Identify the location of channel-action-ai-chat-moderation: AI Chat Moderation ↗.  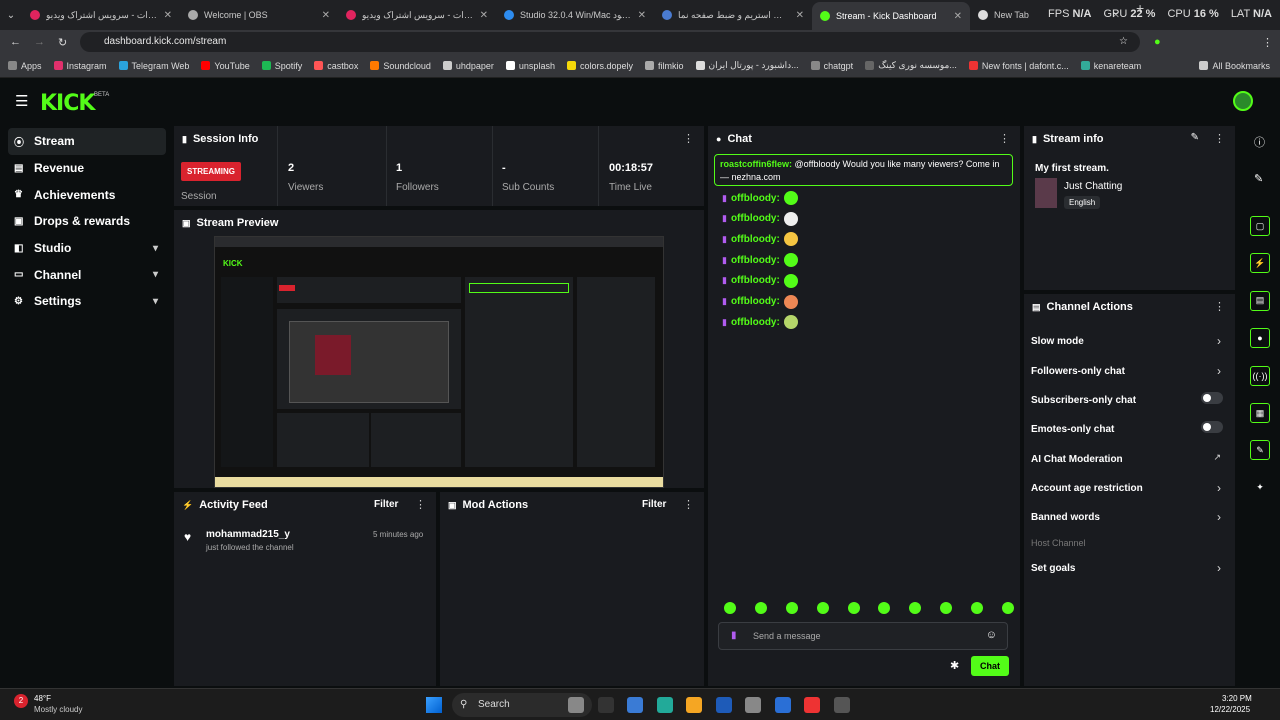
(1131, 458).